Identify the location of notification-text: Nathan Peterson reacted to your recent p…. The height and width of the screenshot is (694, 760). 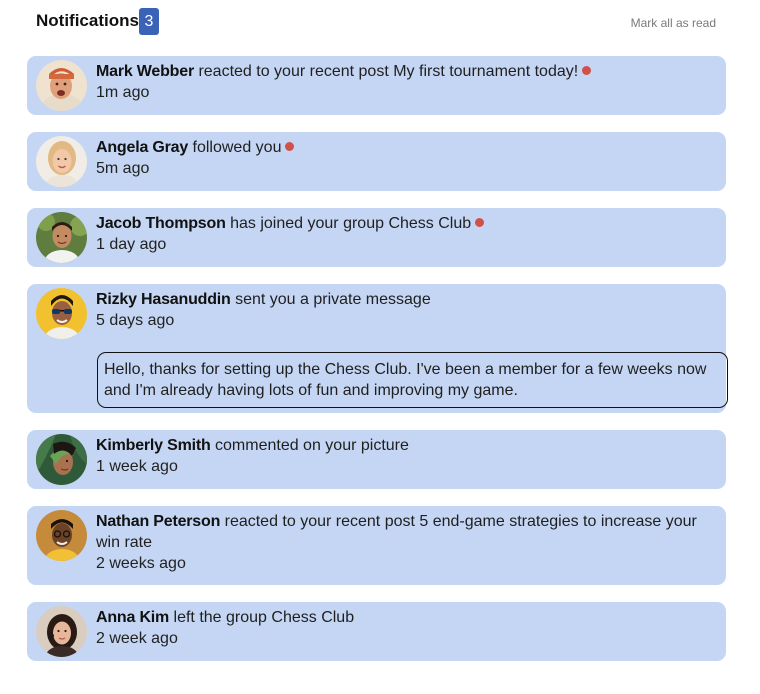
(404, 542).